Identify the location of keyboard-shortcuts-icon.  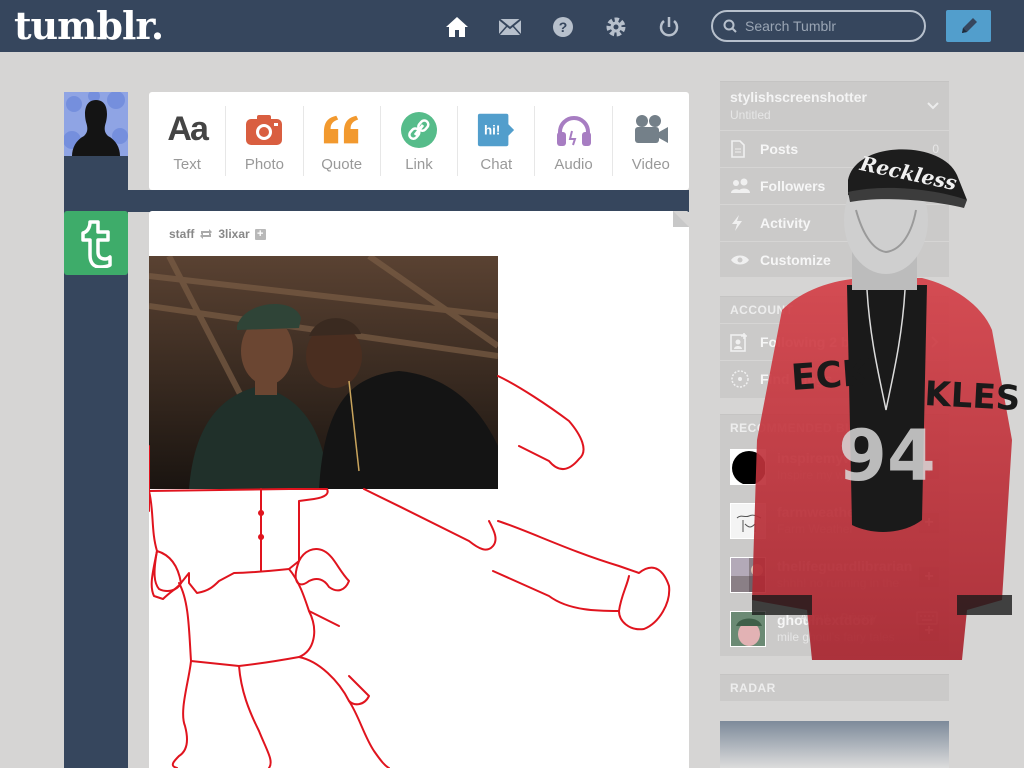
(927, 618).